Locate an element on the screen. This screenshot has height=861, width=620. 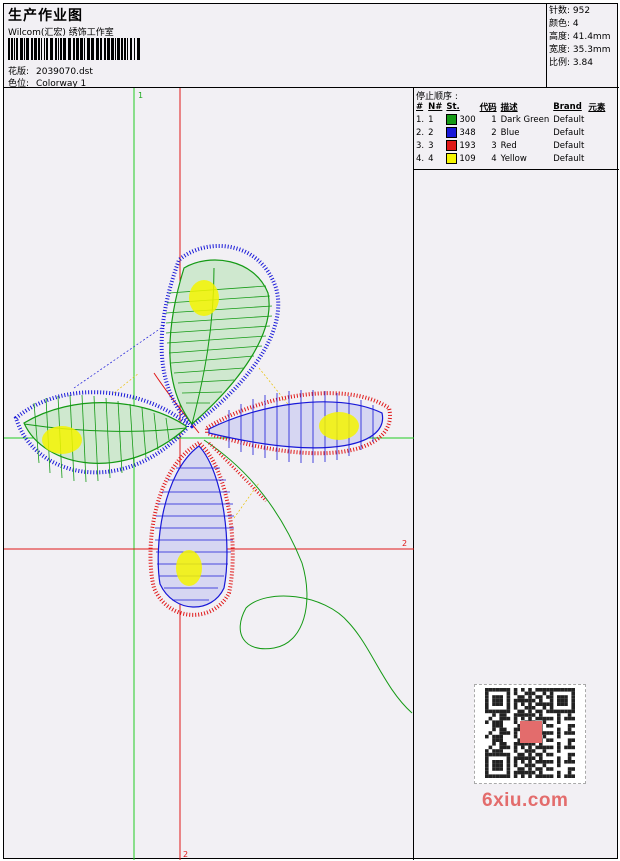
color-description: Dark Green is located at coordinates (525, 119).